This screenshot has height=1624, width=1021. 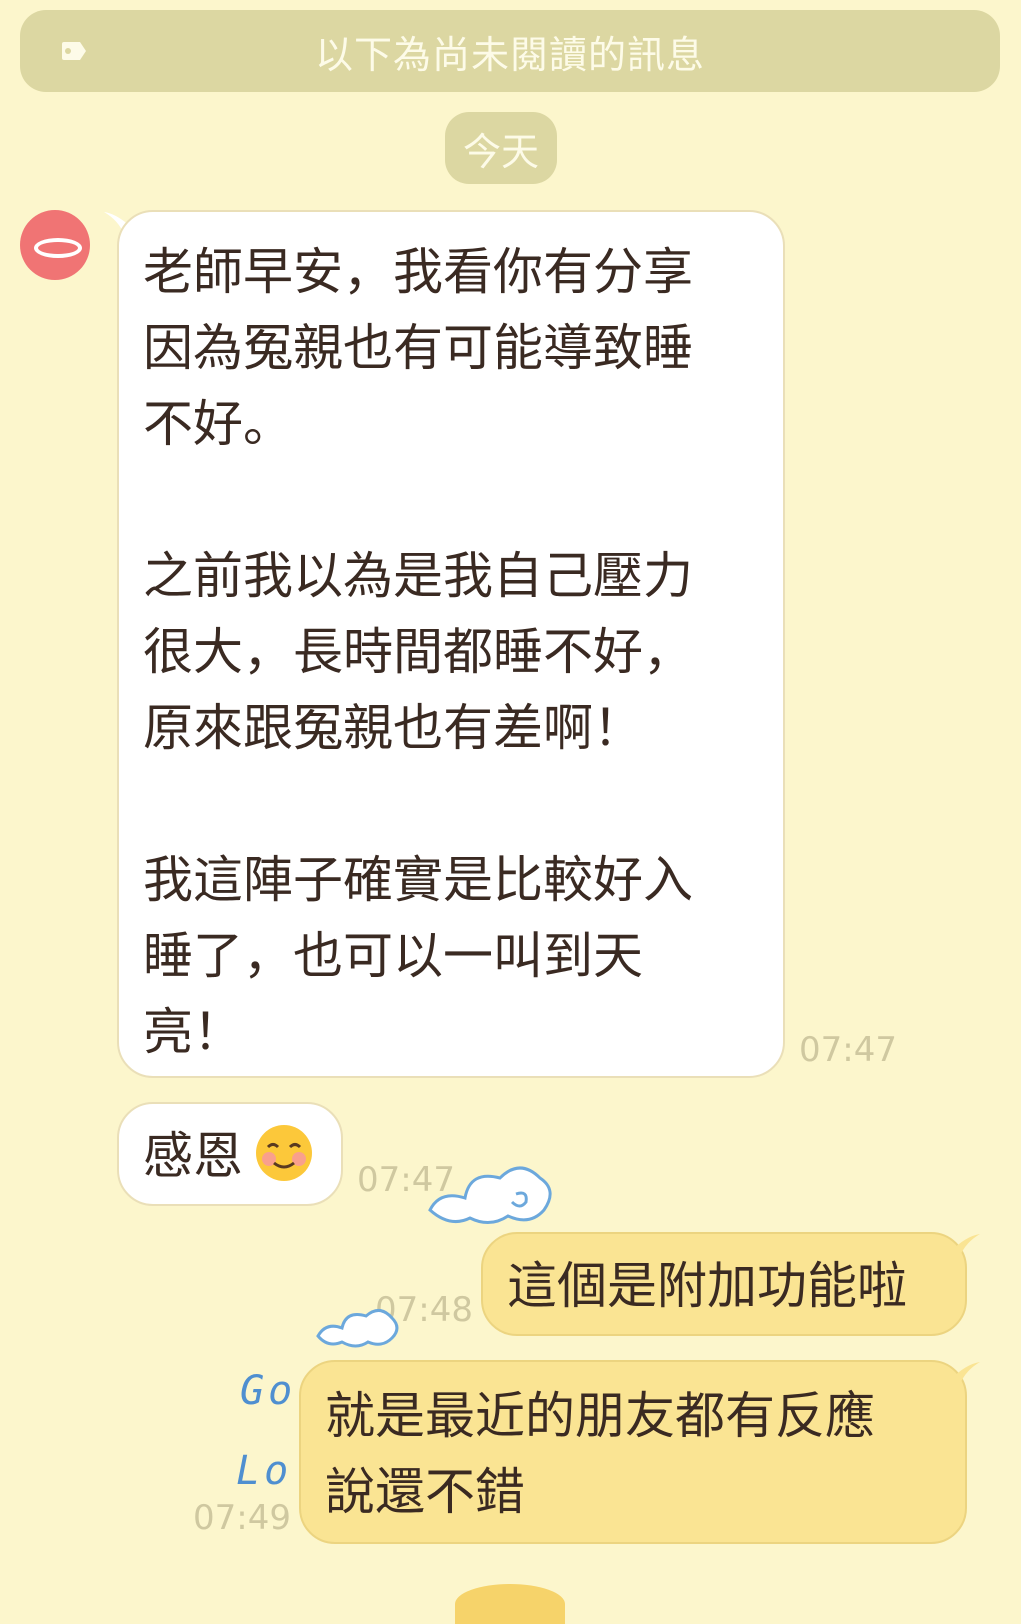 I want to click on unread-messages-banner: 以下為尚未閱讀的訊息, so click(x=510, y=51).